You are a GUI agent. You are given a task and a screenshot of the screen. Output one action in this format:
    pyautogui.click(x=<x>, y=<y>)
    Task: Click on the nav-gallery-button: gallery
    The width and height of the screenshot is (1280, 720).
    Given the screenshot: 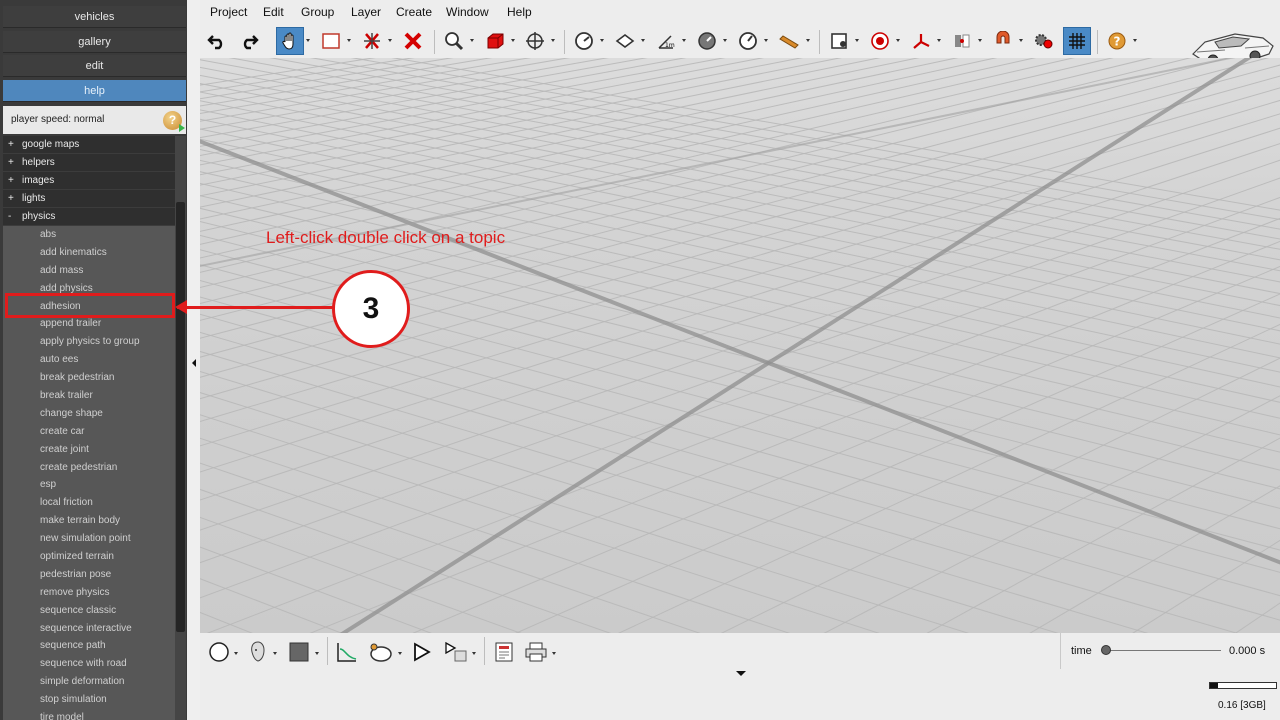 What is the action you would take?
    pyautogui.click(x=94, y=42)
    